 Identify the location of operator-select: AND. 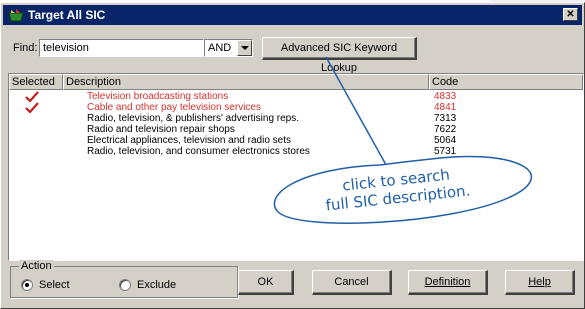
(228, 48).